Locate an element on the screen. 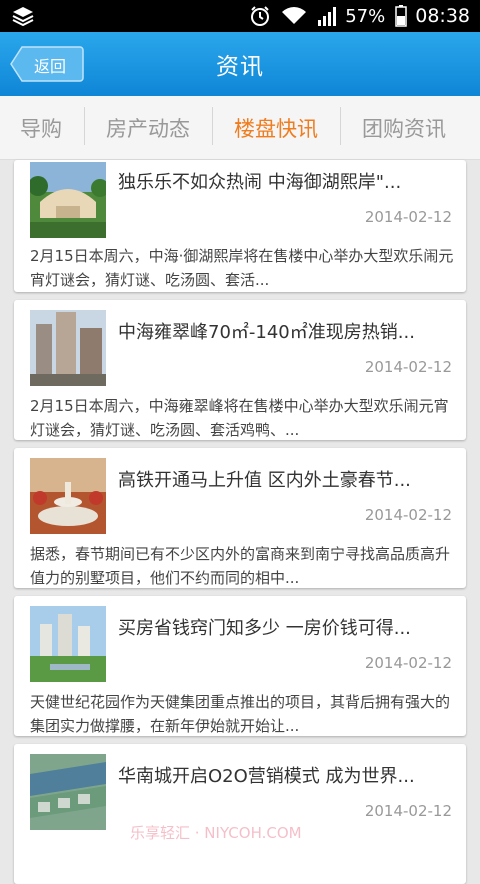  clock: 08:38 is located at coordinates (442, 16).